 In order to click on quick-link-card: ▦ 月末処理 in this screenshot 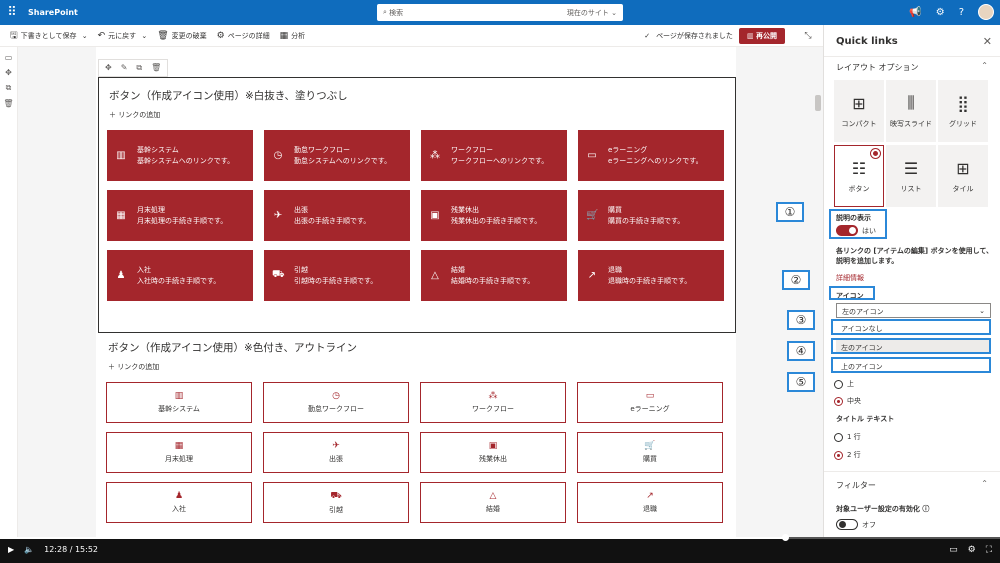, I will do `click(179, 452)`.